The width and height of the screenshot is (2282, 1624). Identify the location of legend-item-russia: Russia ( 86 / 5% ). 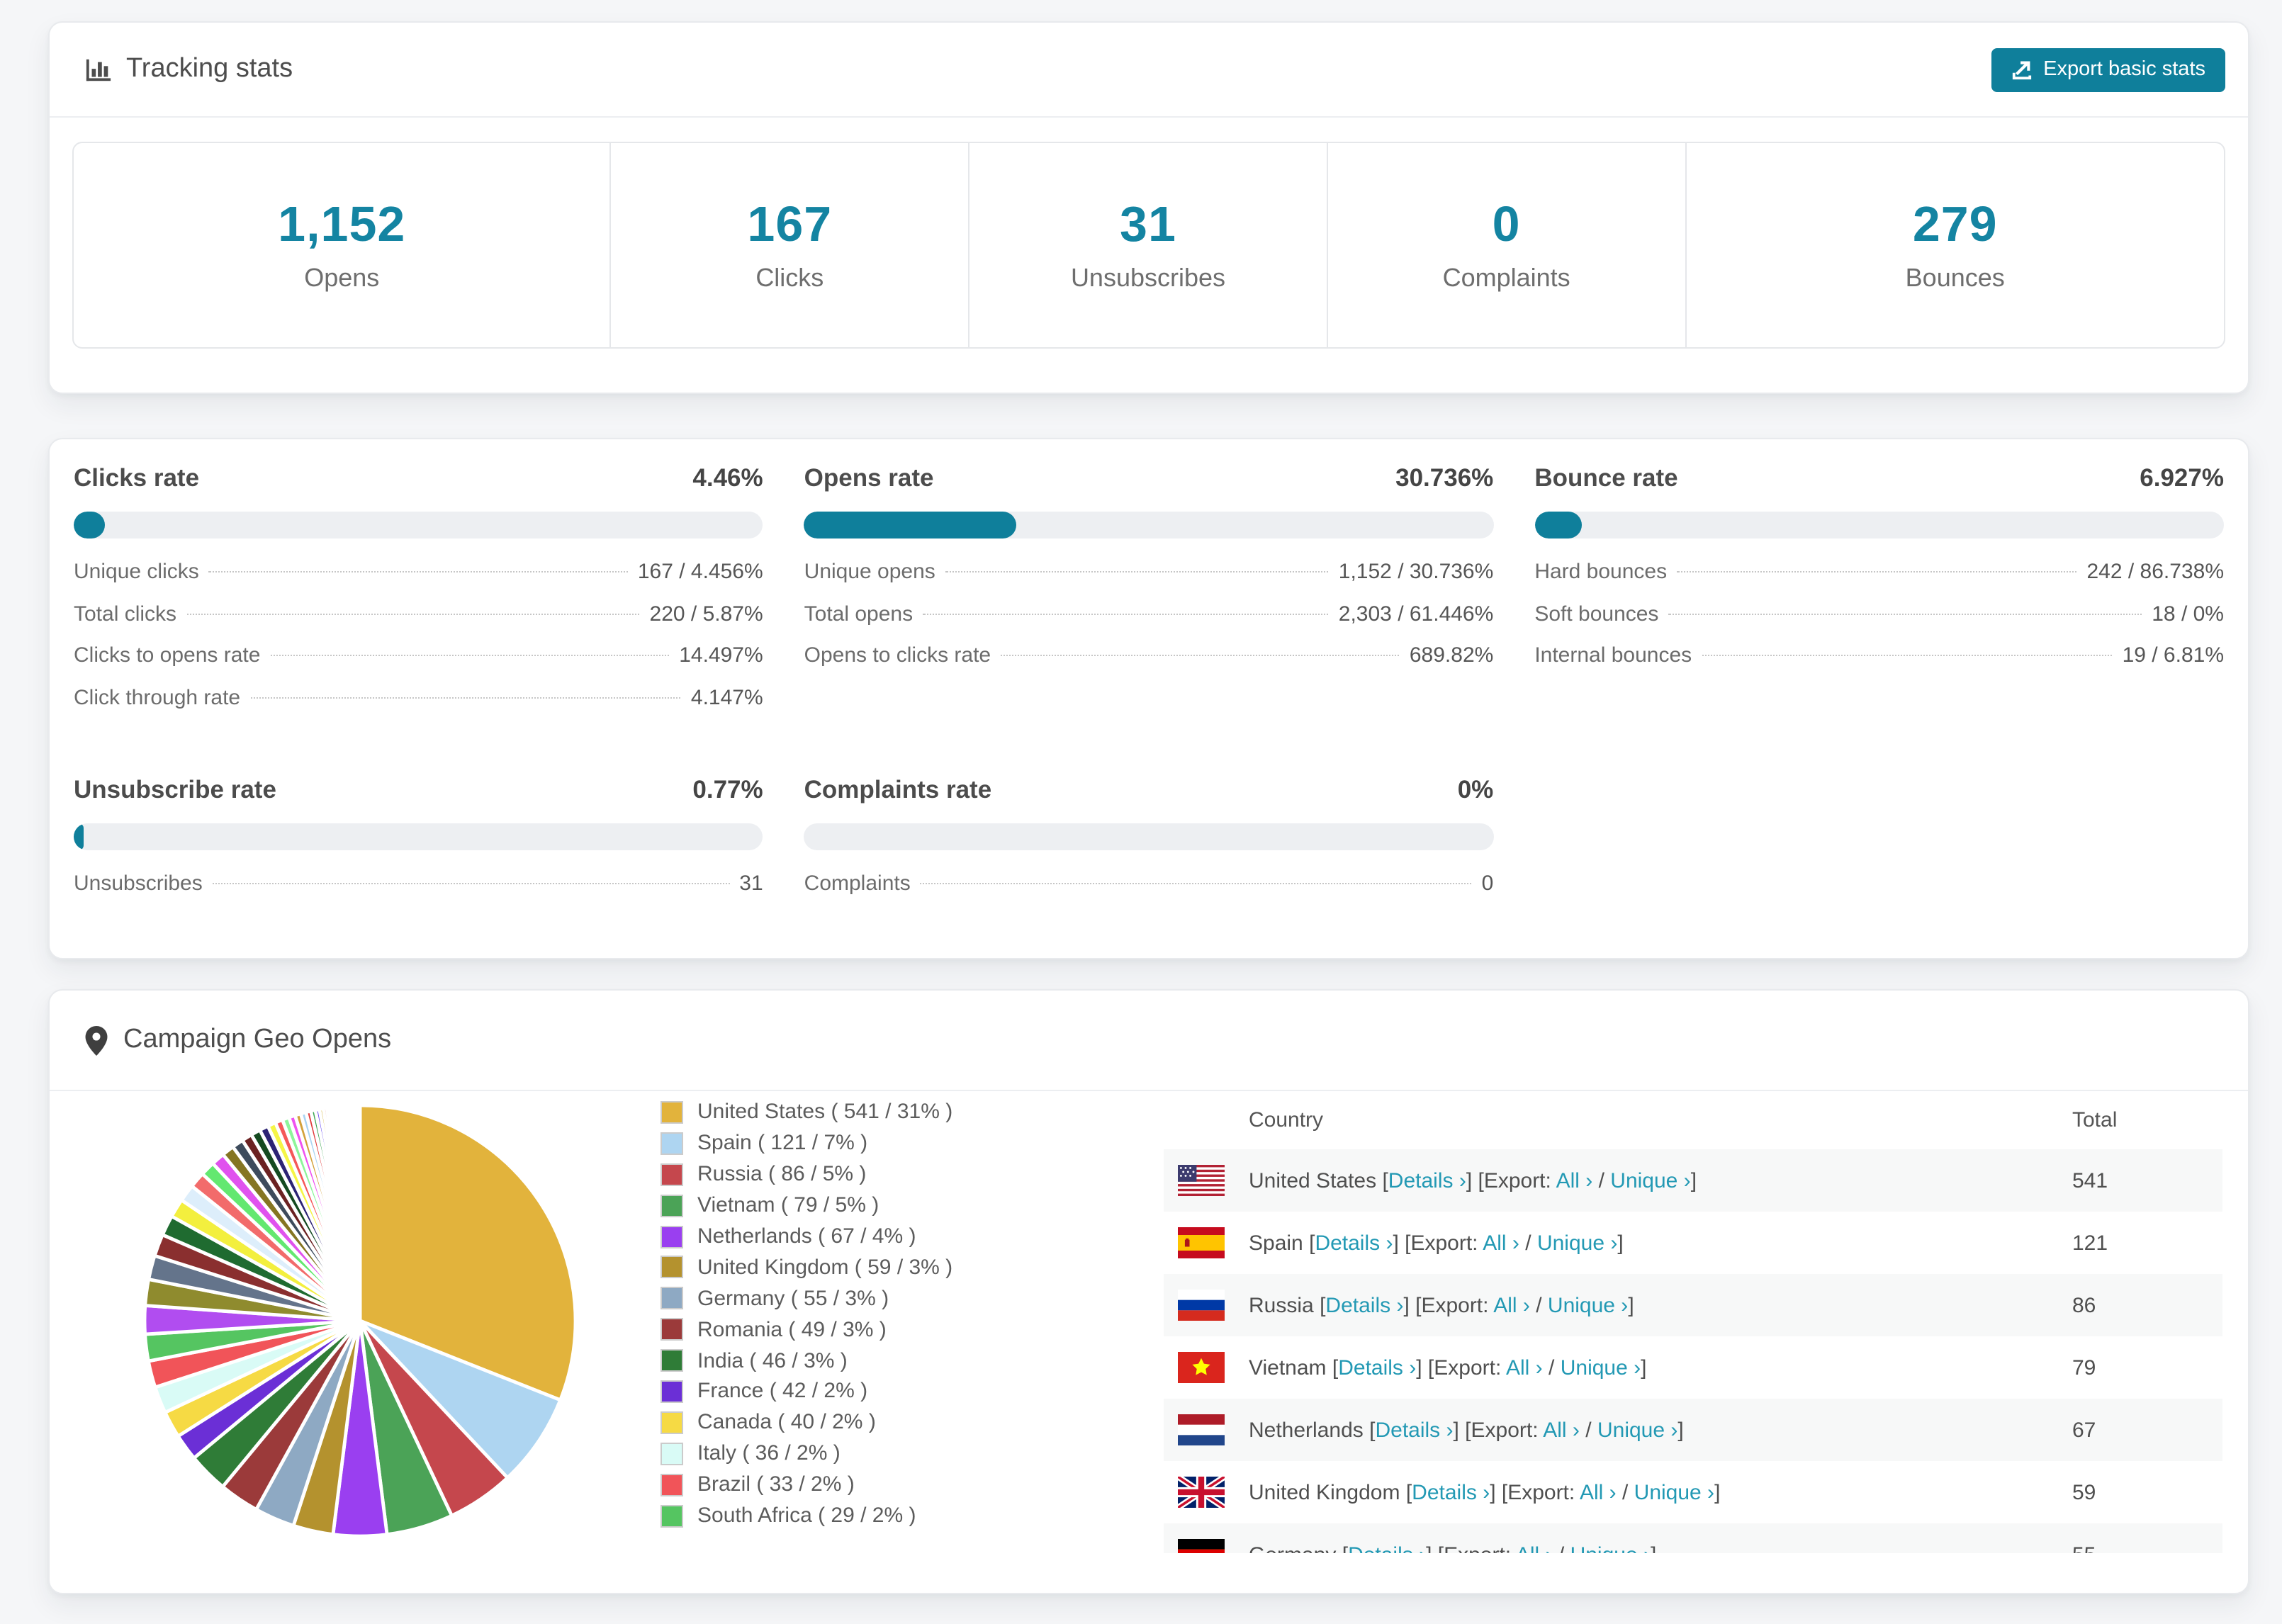
(909, 1174).